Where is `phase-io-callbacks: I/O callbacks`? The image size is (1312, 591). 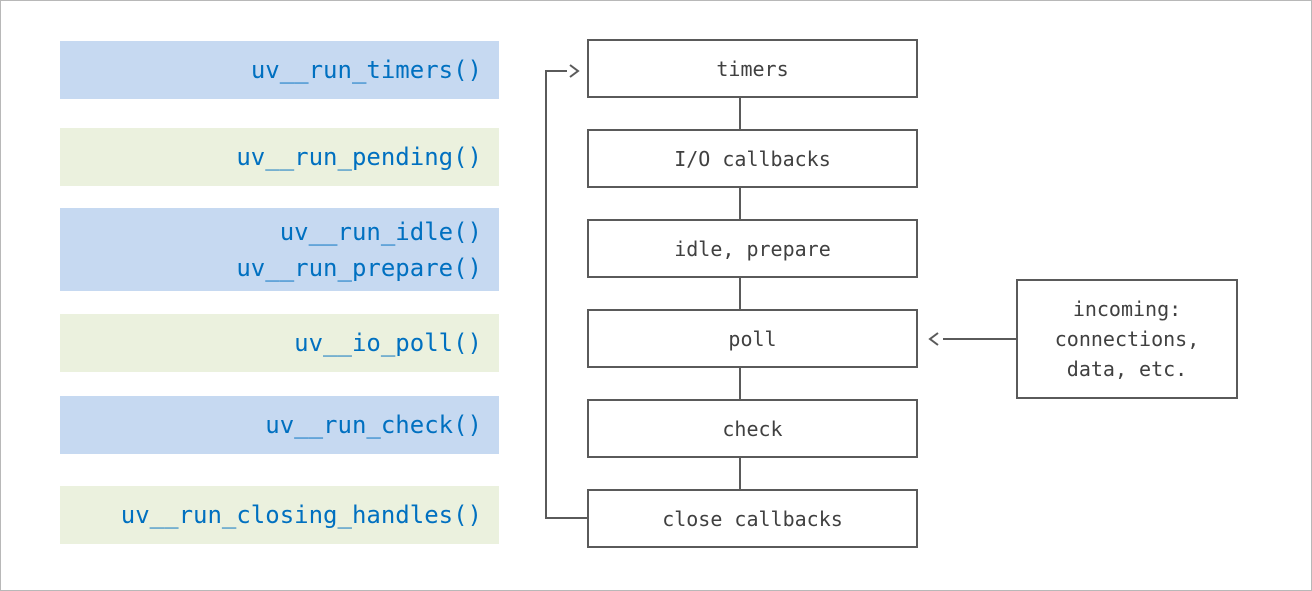 phase-io-callbacks: I/O callbacks is located at coordinates (752, 158).